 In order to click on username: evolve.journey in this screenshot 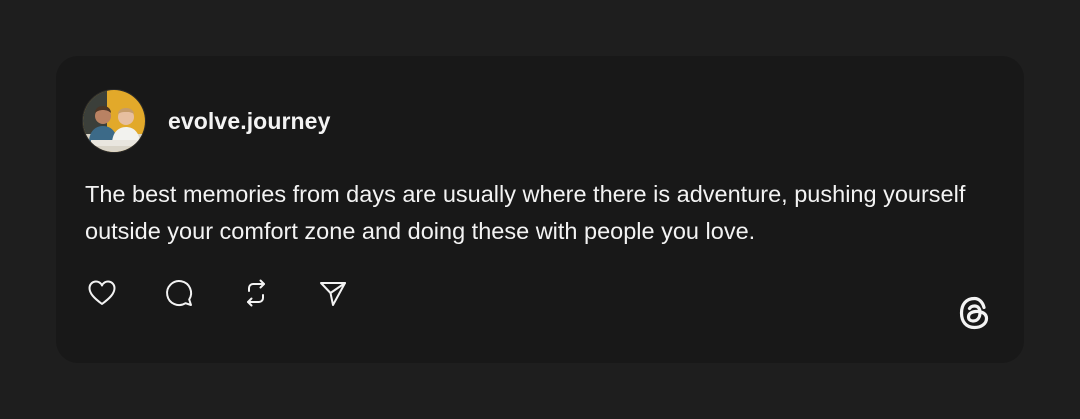, I will do `click(249, 121)`.